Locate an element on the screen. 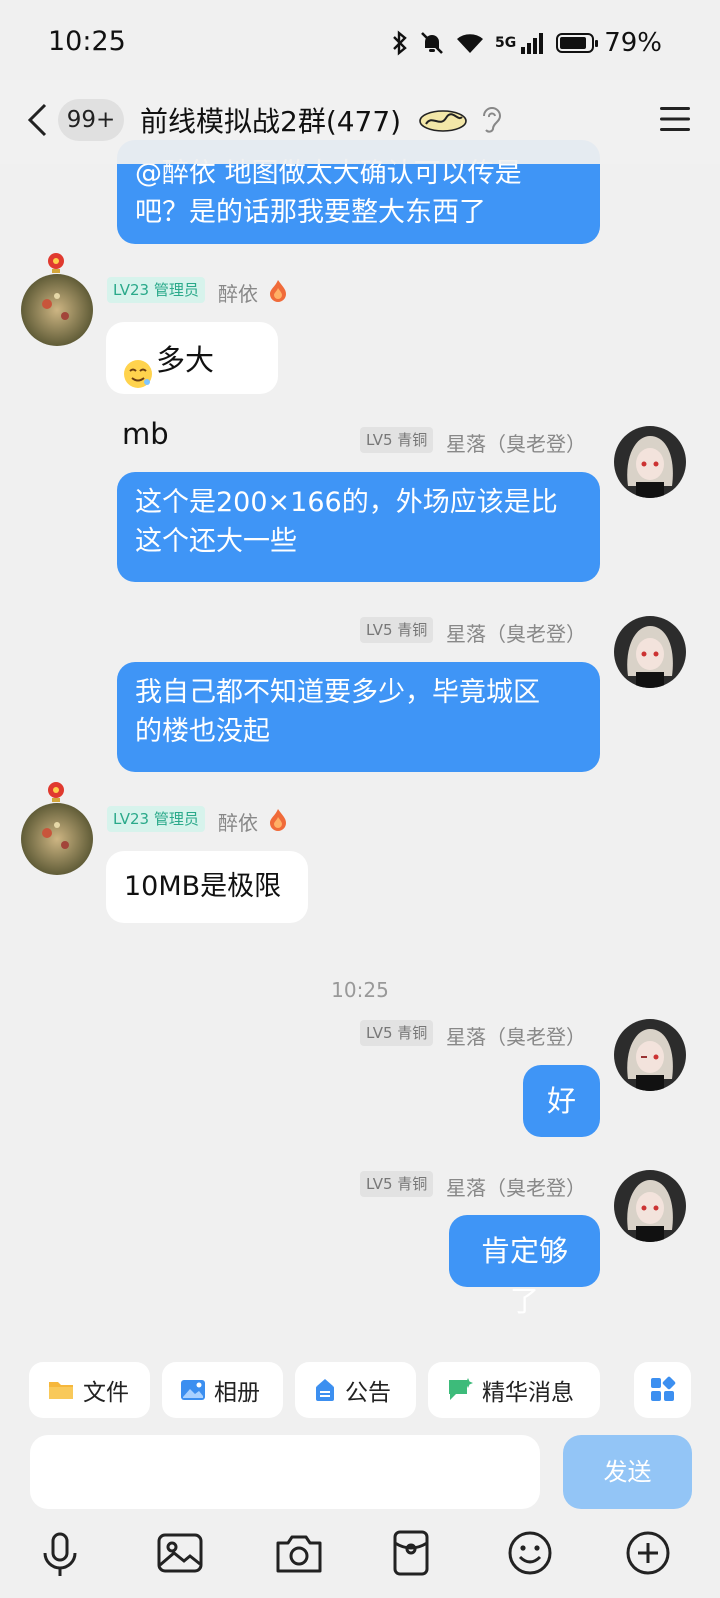 The height and width of the screenshot is (1598, 720). more-apps-button is located at coordinates (662, 1390).